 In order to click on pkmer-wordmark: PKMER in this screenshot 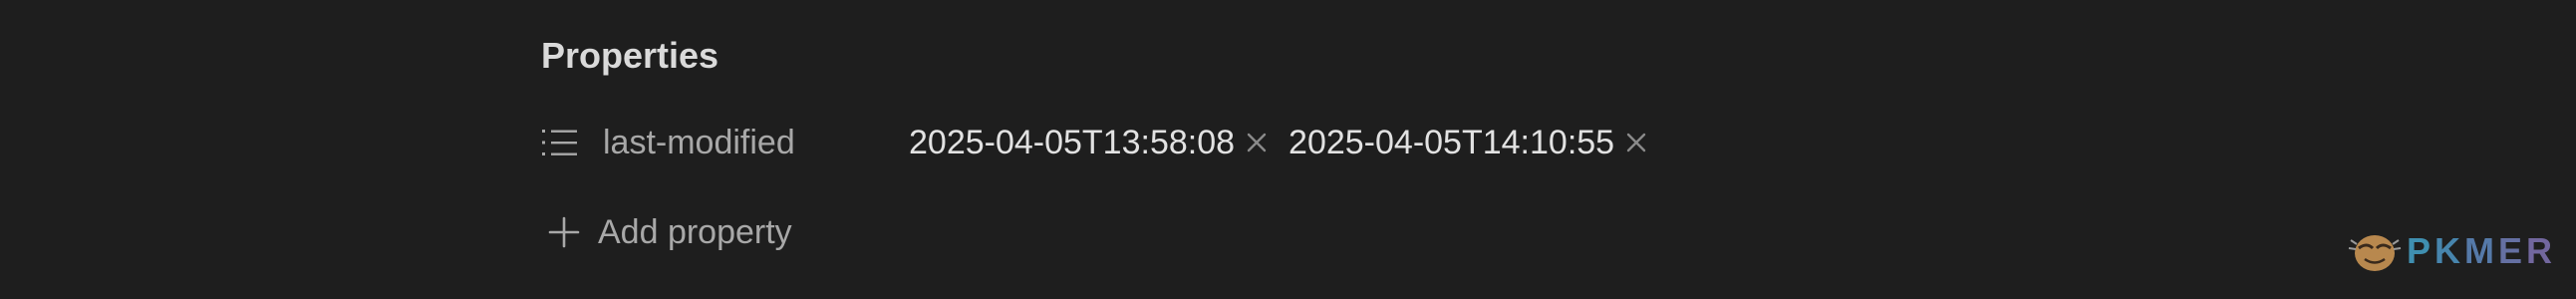, I will do `click(2481, 251)`.